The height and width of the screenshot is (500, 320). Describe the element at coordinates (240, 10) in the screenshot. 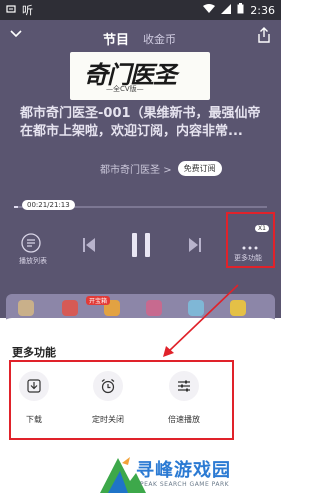

I see `battery-icon` at that location.